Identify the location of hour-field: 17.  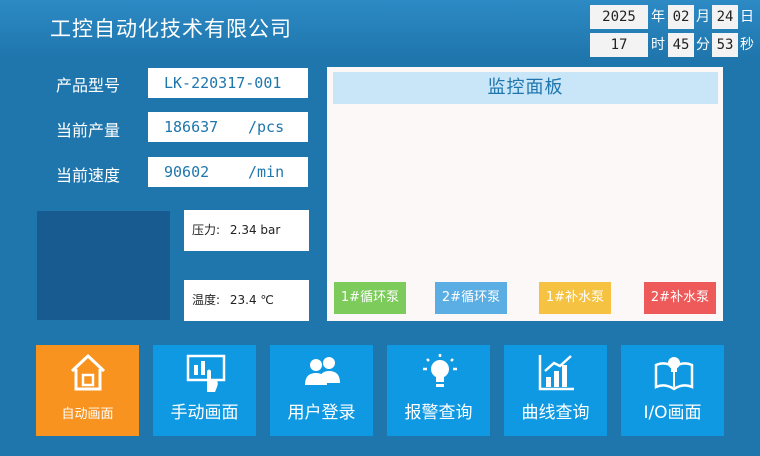
(619, 45).